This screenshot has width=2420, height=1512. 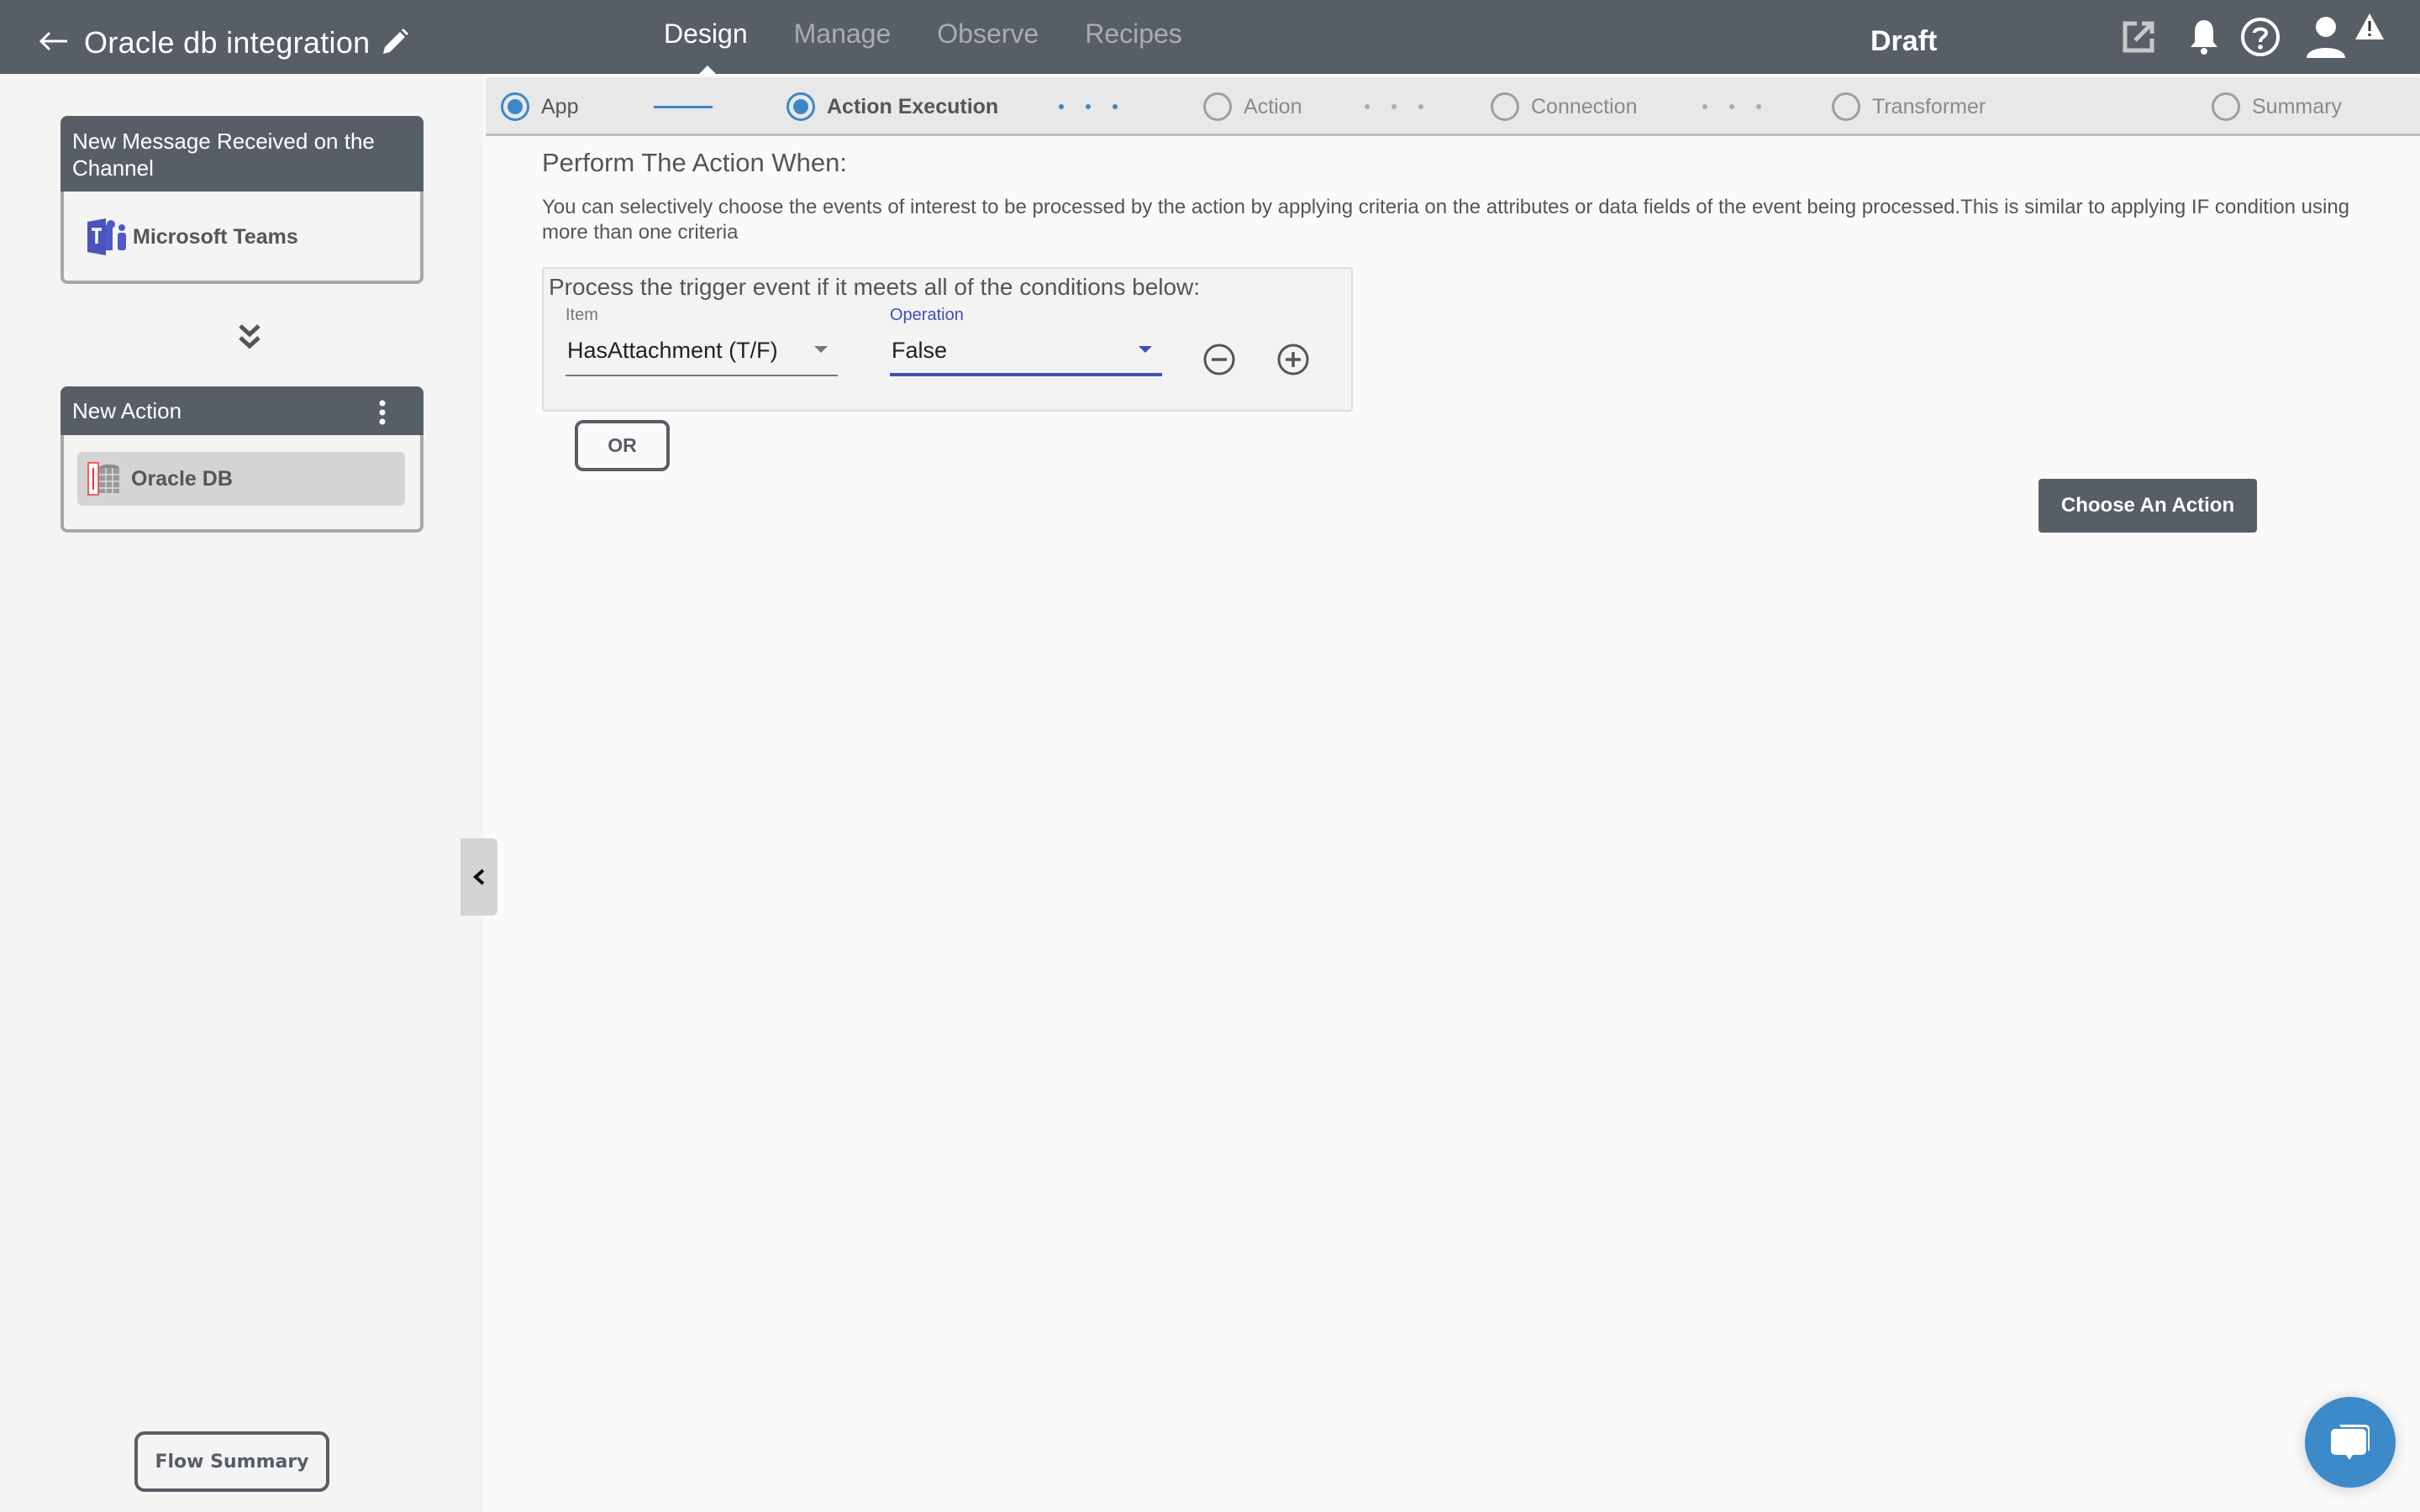 I want to click on step-action: Action, so click(x=1253, y=106).